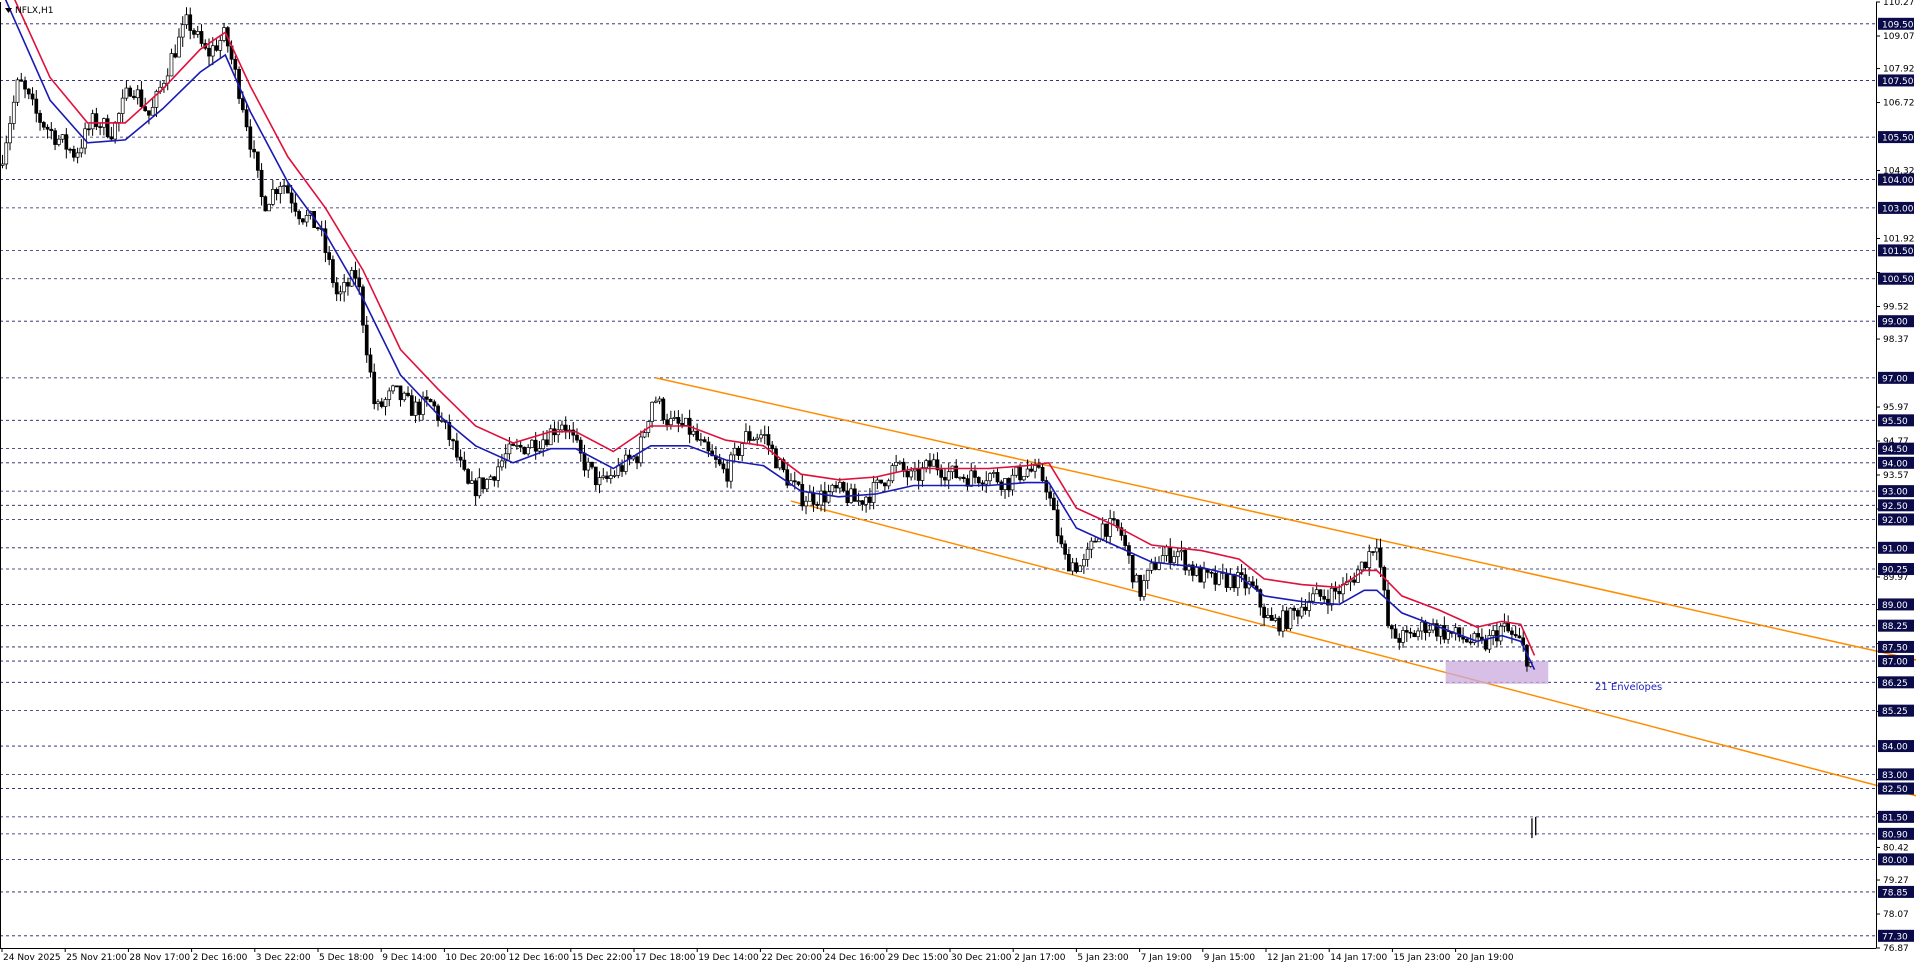 The width and height of the screenshot is (1916, 963). Describe the element at coordinates (791, 958) in the screenshot. I see `x-tick-label: 22 Dec 20:00` at that location.